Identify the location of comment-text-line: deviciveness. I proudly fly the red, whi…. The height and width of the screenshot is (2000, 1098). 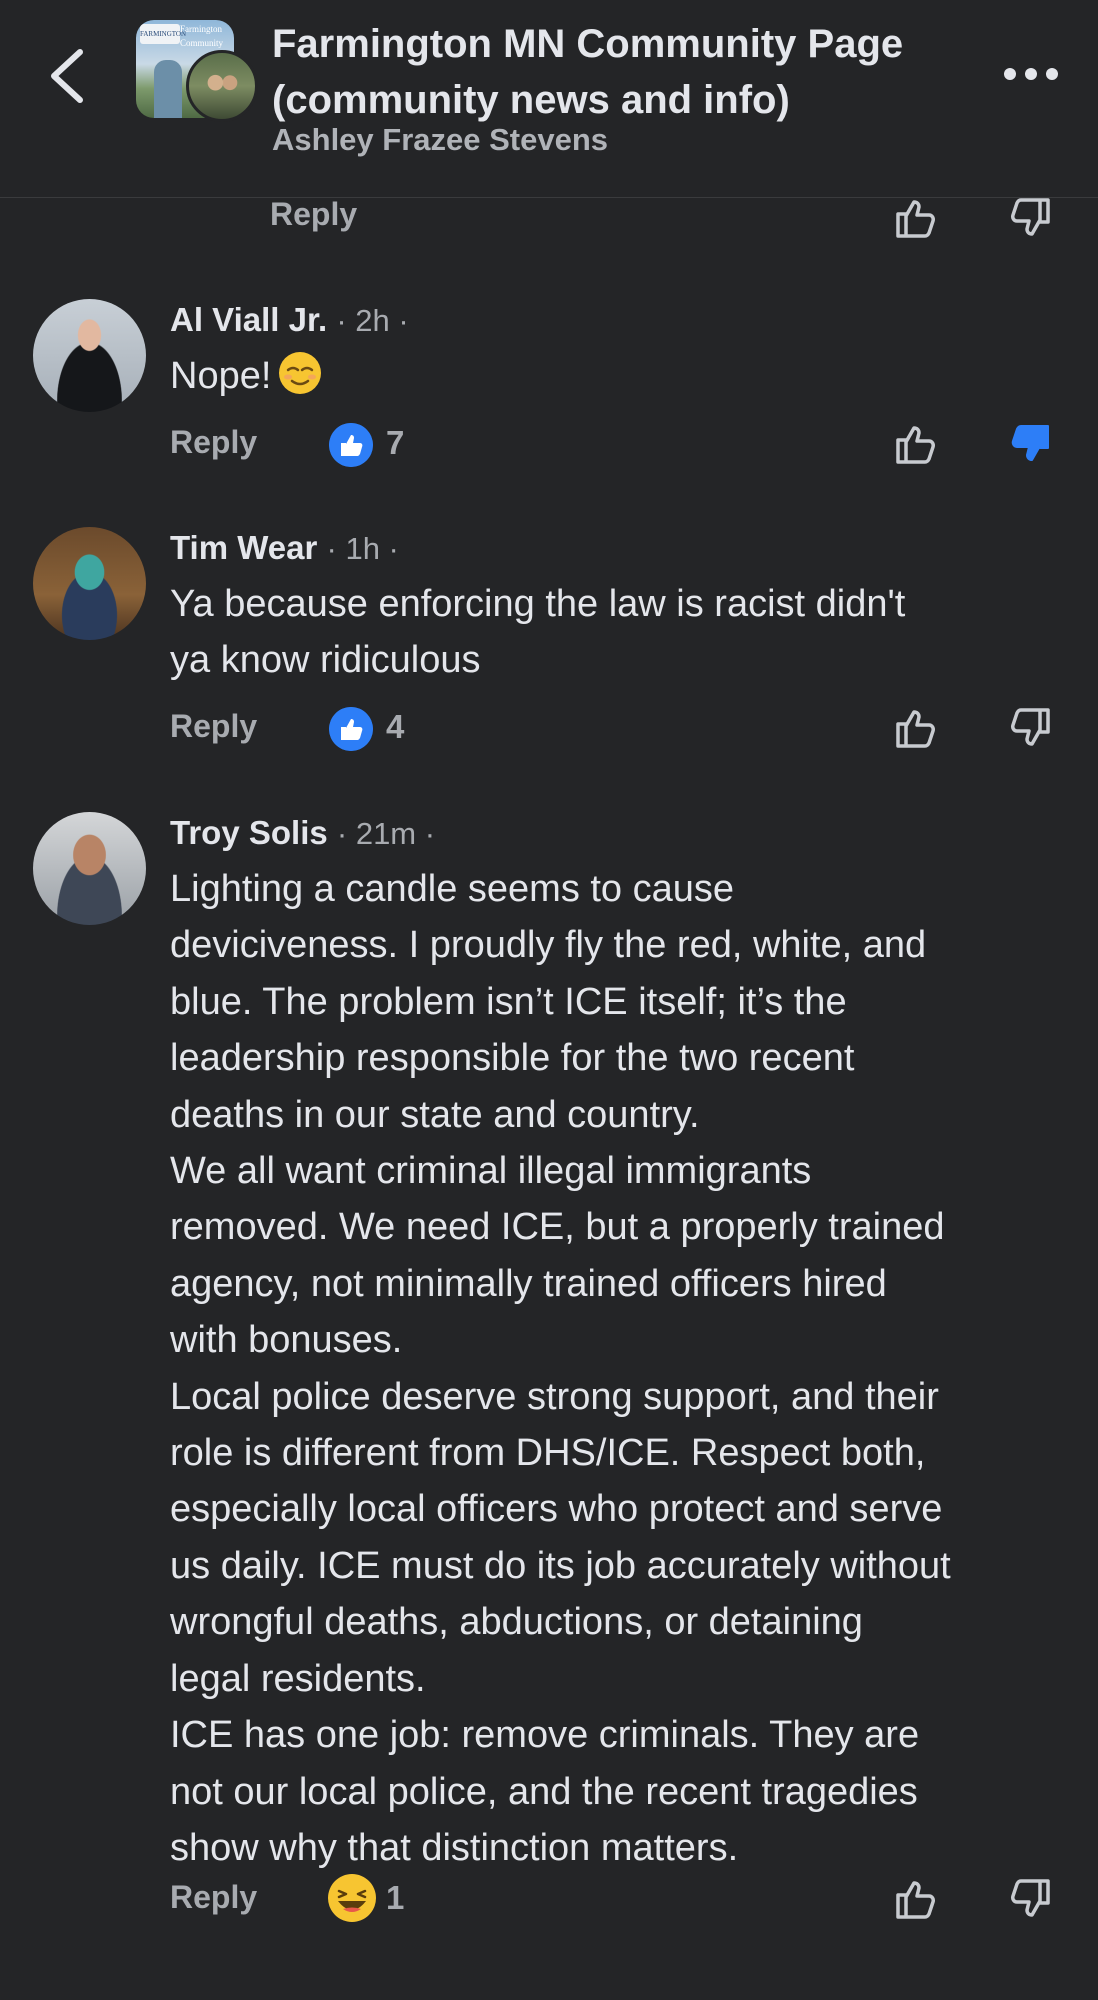
(548, 945).